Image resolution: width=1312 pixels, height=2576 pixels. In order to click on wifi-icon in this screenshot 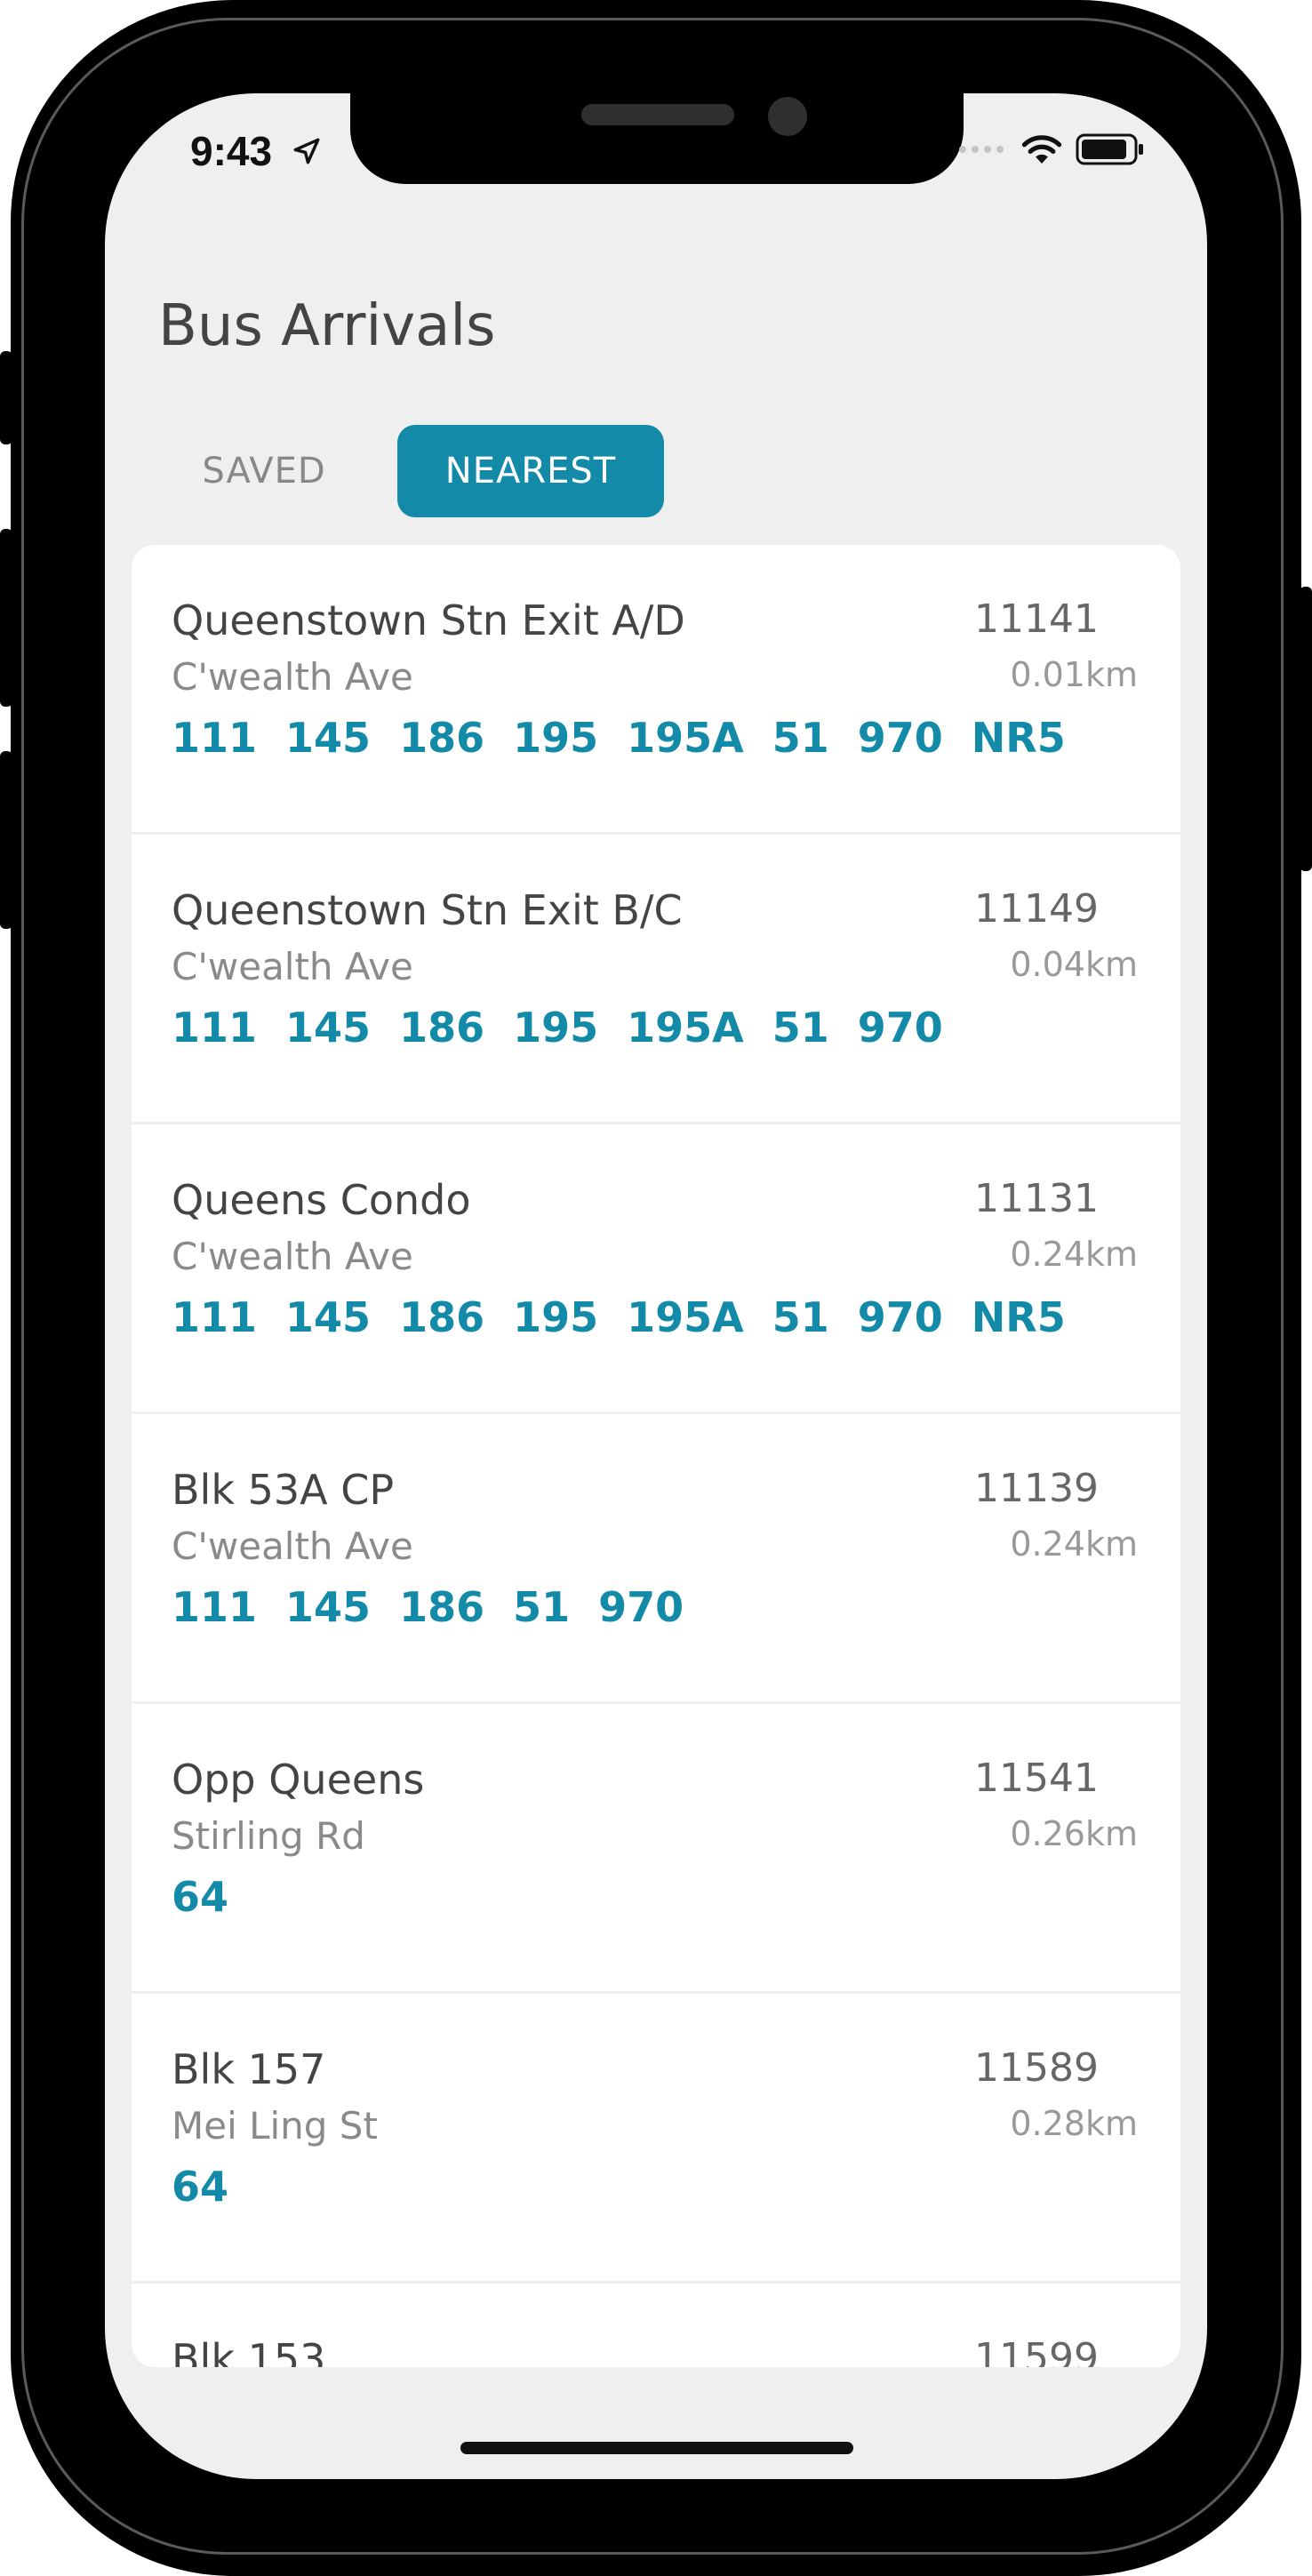, I will do `click(1041, 151)`.